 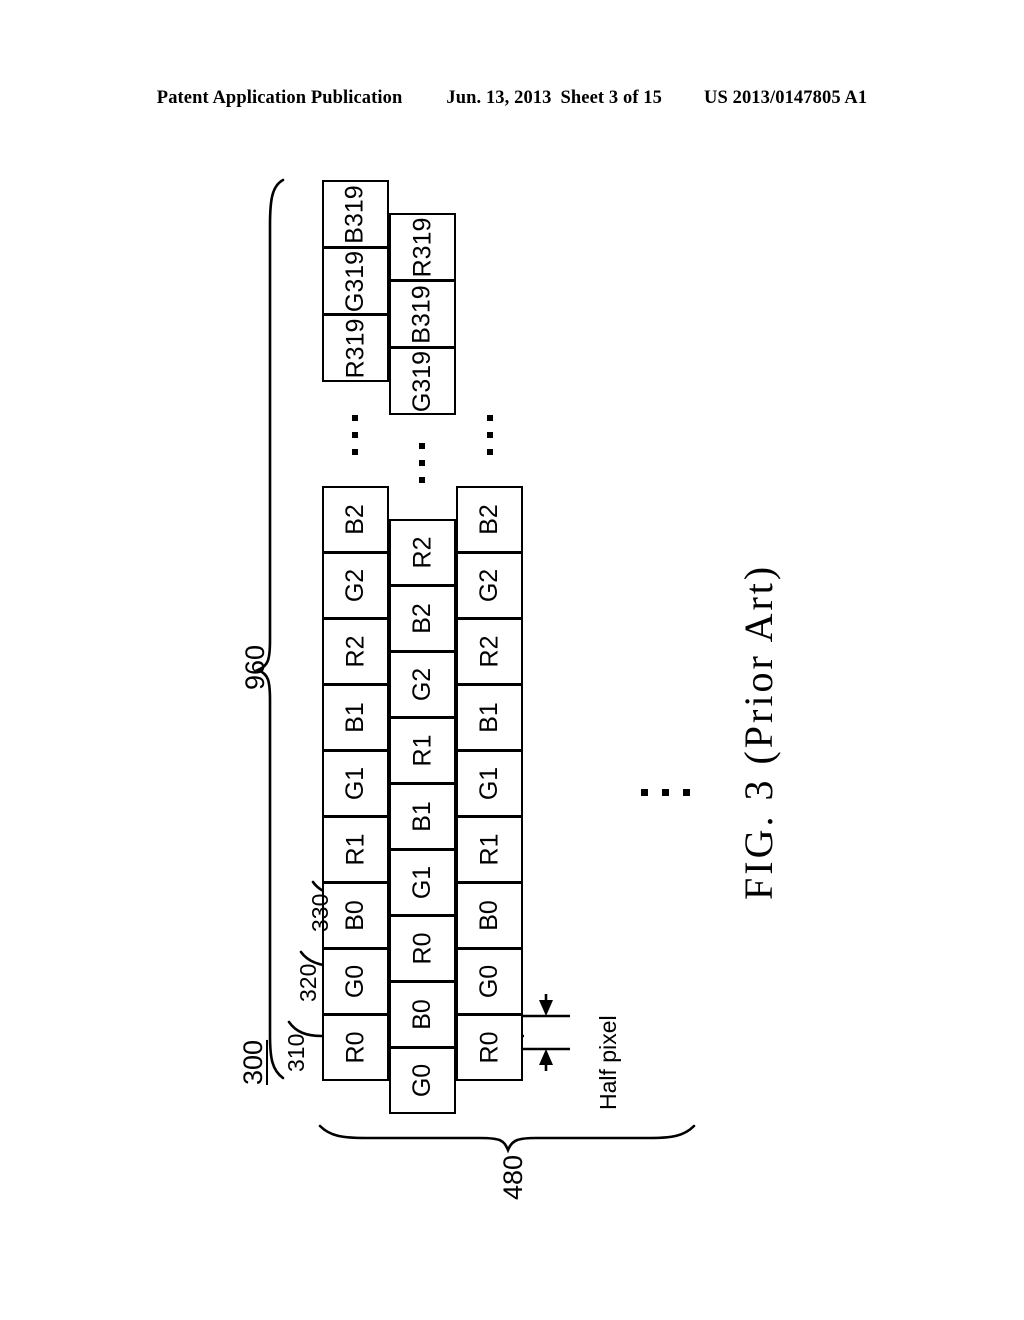 What do you see at coordinates (758, 731) in the screenshot?
I see `figure-caption: FIG. 3 (Prior Art)` at bounding box center [758, 731].